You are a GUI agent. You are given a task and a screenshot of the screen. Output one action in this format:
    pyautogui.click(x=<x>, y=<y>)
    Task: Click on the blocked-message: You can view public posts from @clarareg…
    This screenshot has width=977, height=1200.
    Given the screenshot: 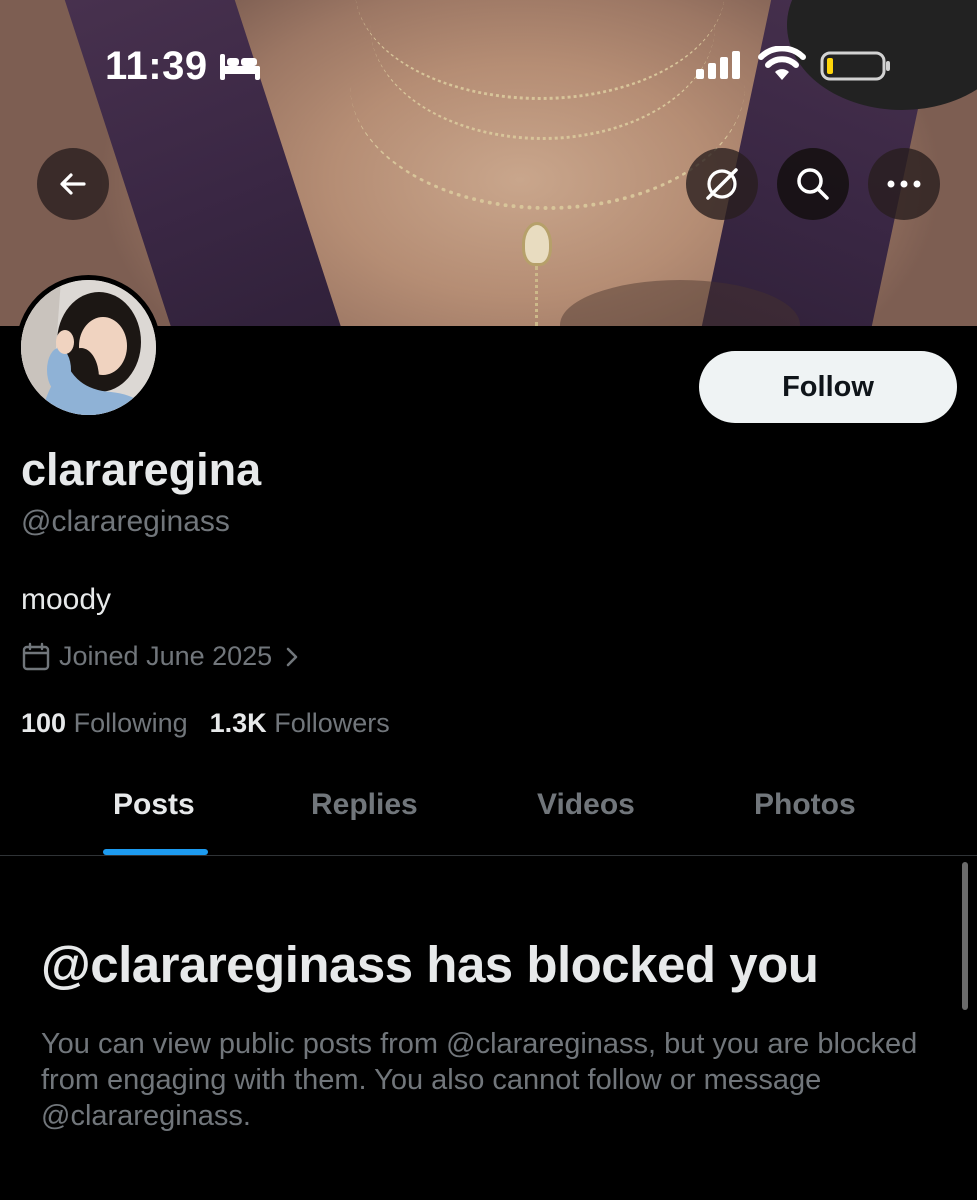 What is the action you would take?
    pyautogui.click(x=479, y=1080)
    